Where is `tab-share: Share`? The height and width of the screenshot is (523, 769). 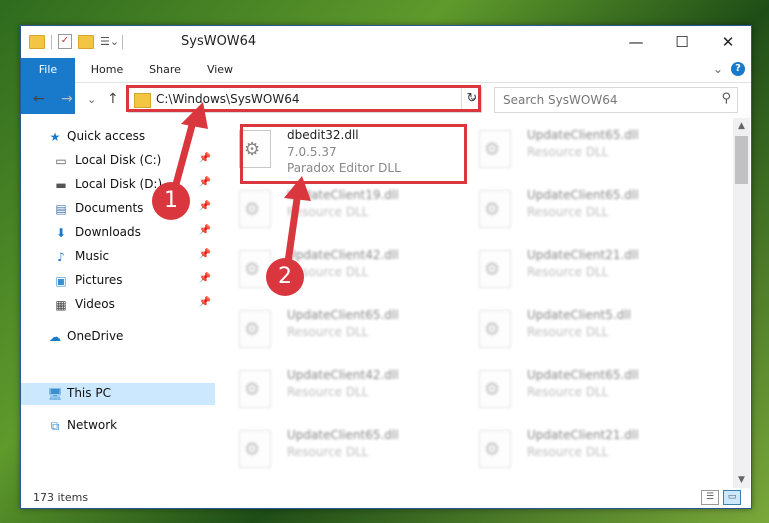
tab-share: Share is located at coordinates (165, 70).